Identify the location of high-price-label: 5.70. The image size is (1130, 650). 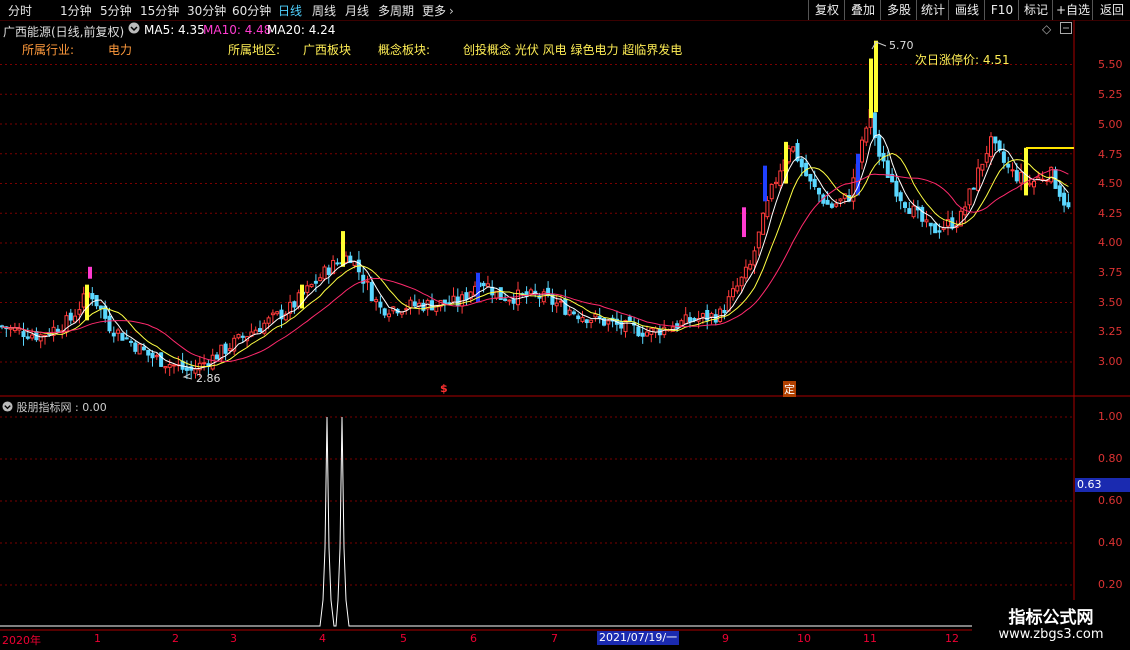
(901, 45).